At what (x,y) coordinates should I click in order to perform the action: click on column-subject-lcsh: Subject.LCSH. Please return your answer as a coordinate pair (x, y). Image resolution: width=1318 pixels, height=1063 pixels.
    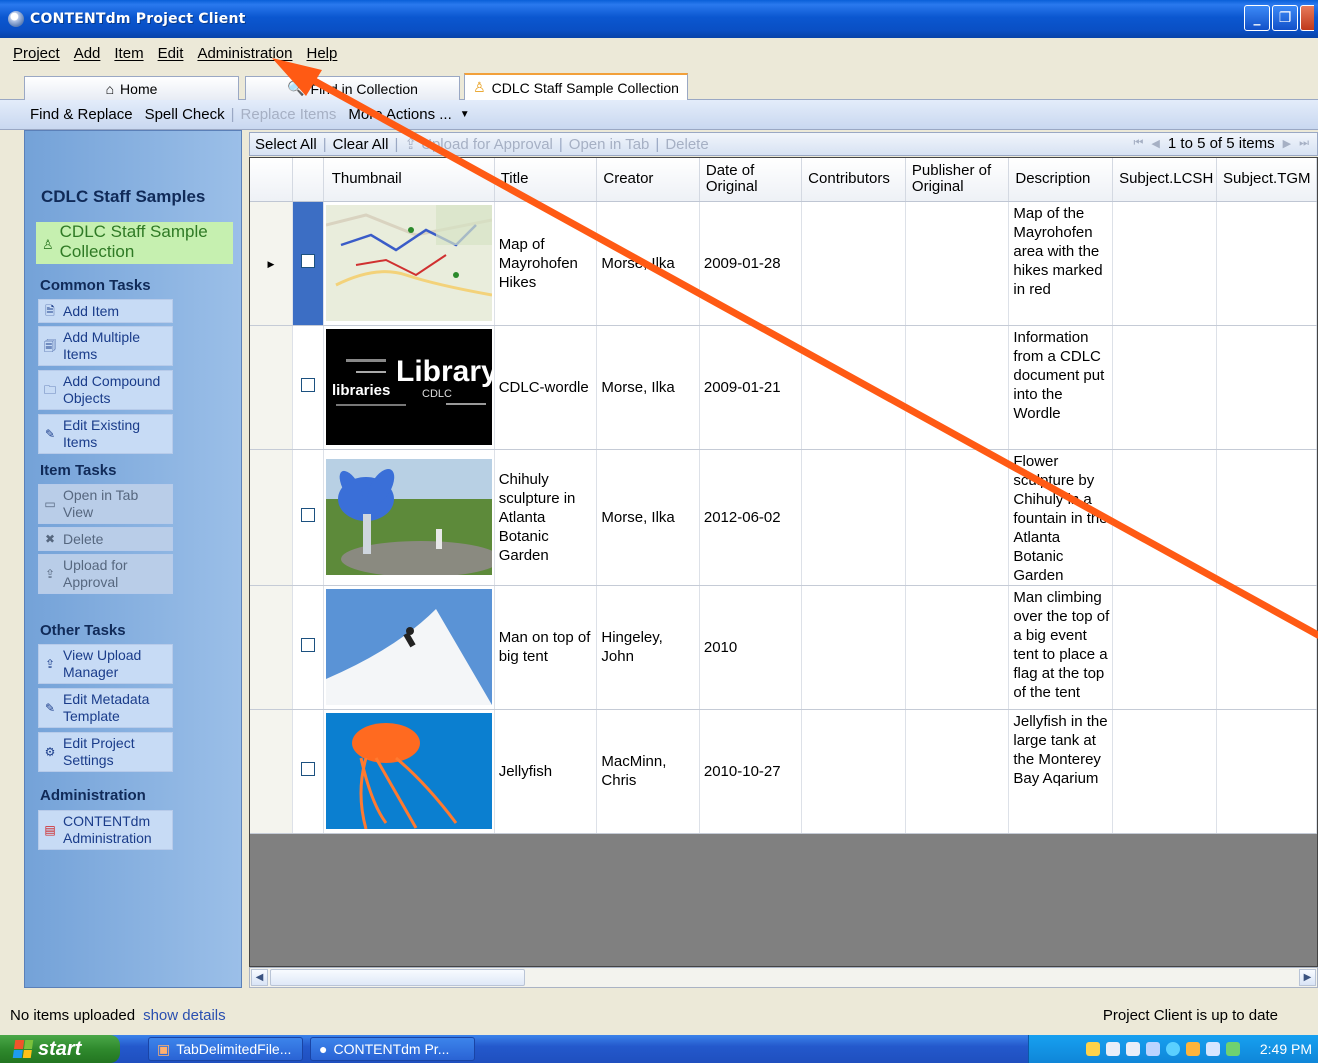
    Looking at the image, I should click on (1165, 180).